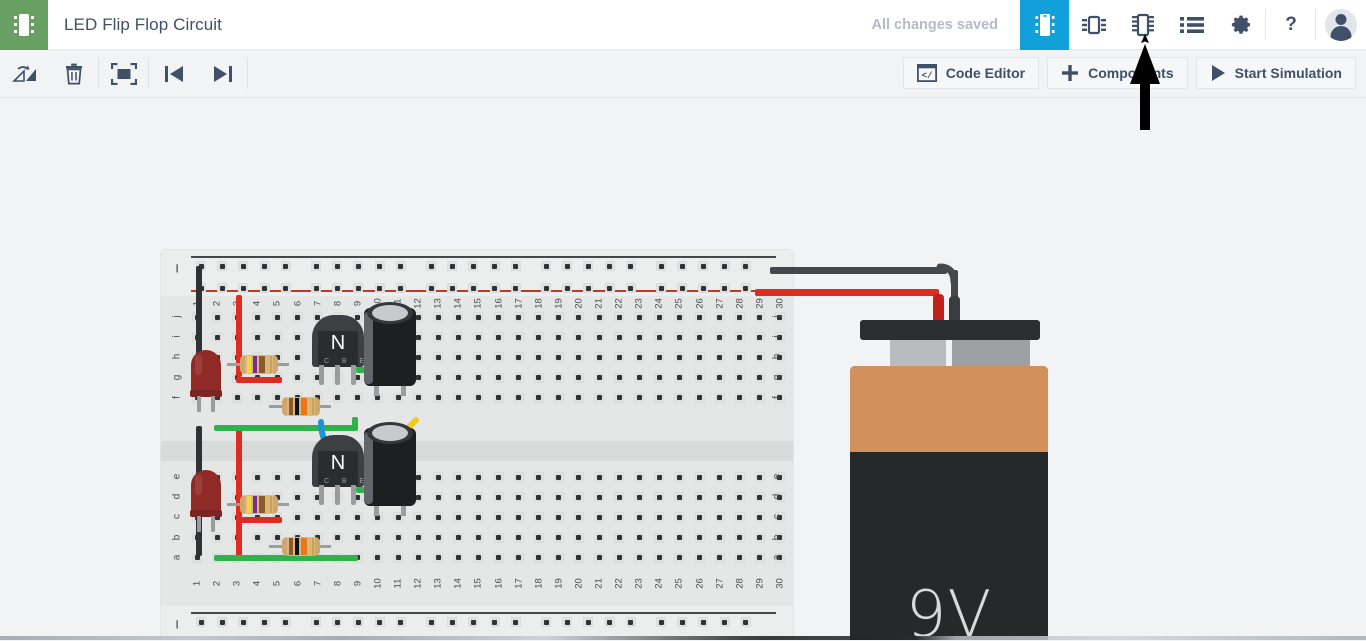 Image resolution: width=1366 pixels, height=641 pixels. I want to click on hole-20-h, so click(578, 357).